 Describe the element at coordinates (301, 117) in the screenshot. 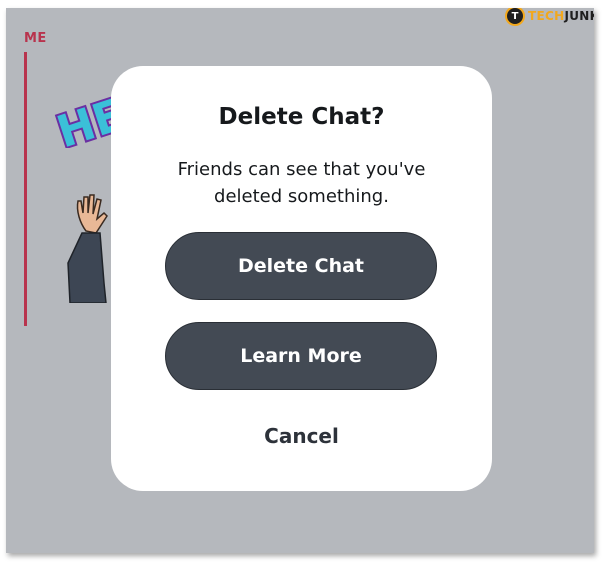

I see `dialog-title: Delete Chat?` at that location.